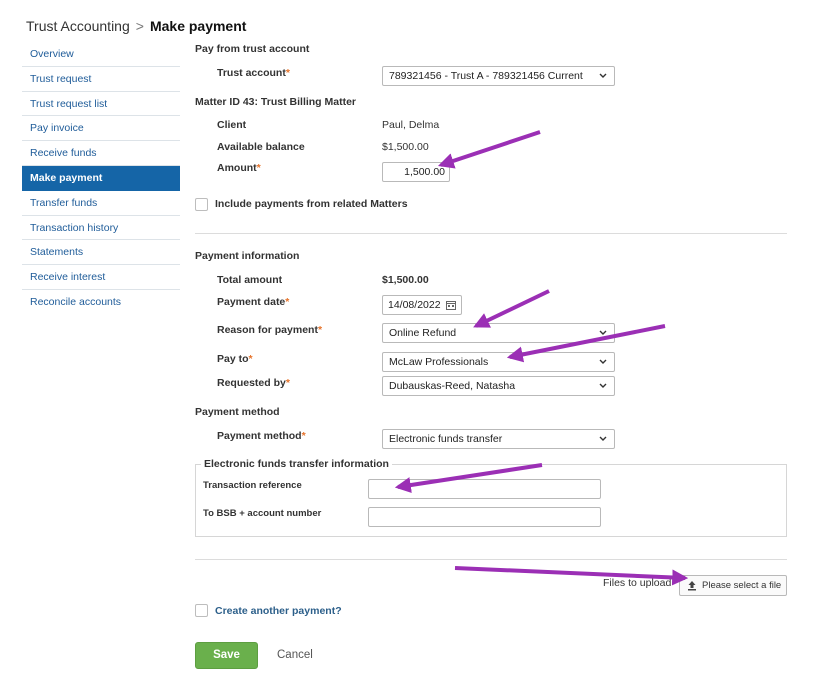 The width and height of the screenshot is (814, 676). Describe the element at coordinates (101, 79) in the screenshot. I see `sidebar-item-trust-request: Trust request` at that location.